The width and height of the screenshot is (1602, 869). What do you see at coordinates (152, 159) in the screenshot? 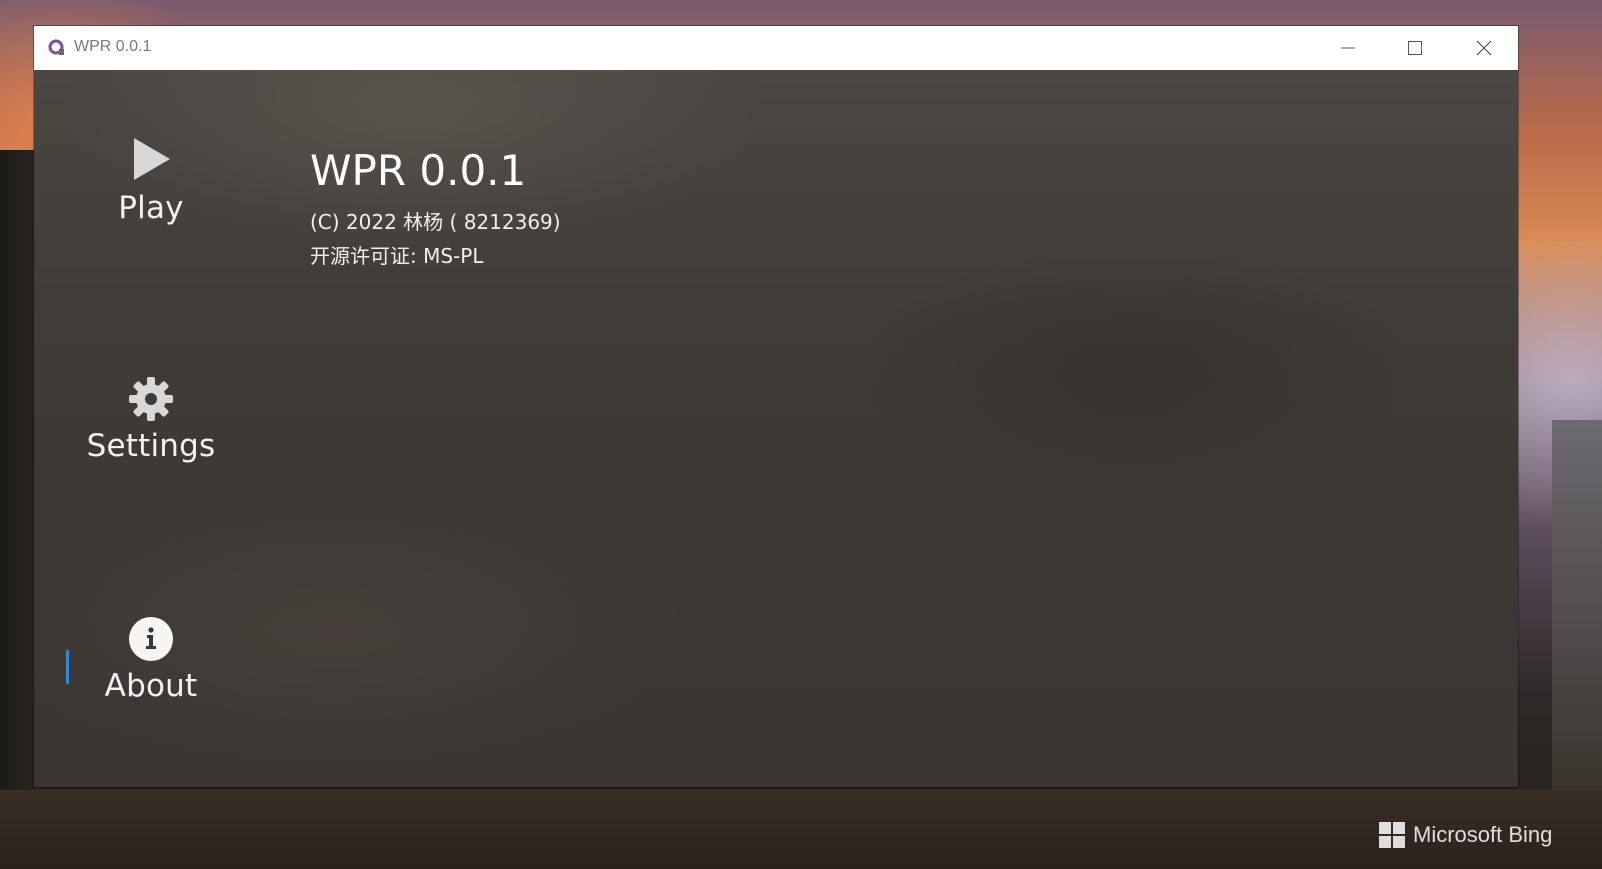
I see `play-icon` at bounding box center [152, 159].